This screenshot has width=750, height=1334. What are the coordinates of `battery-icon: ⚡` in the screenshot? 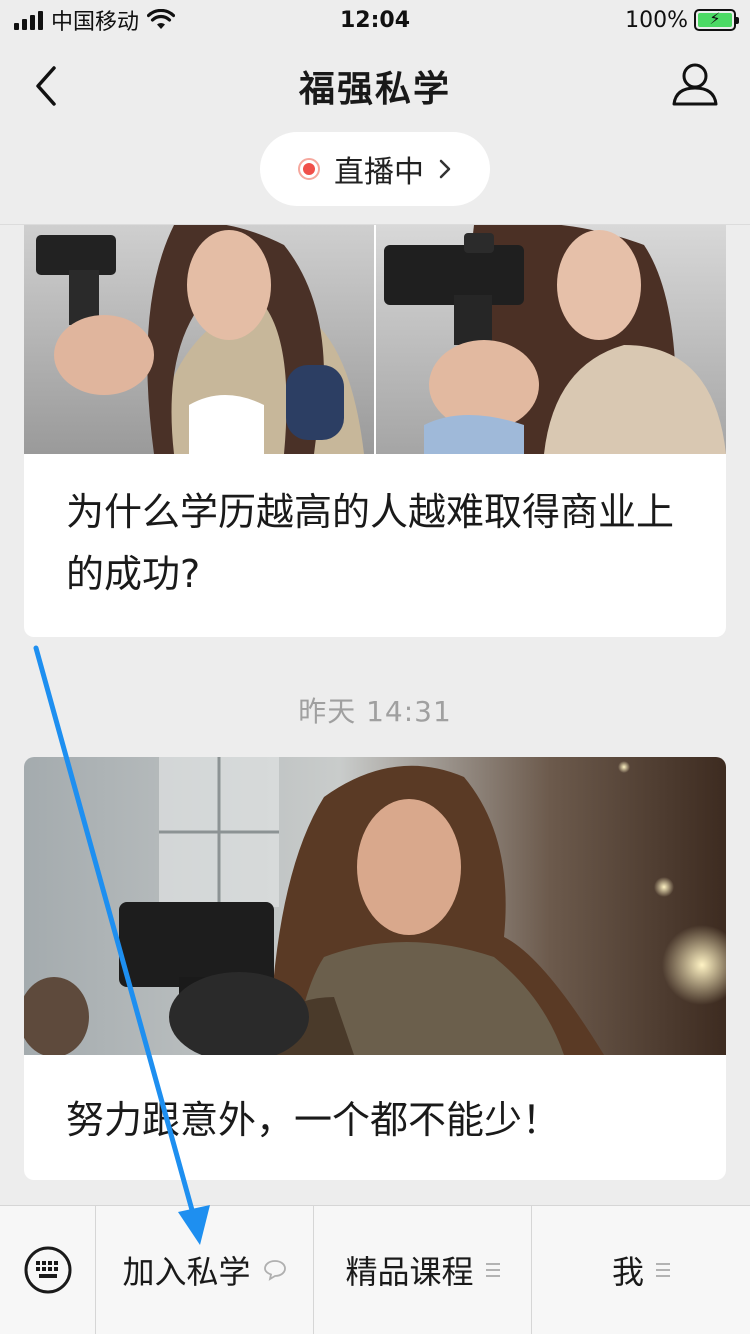 It's located at (716, 20).